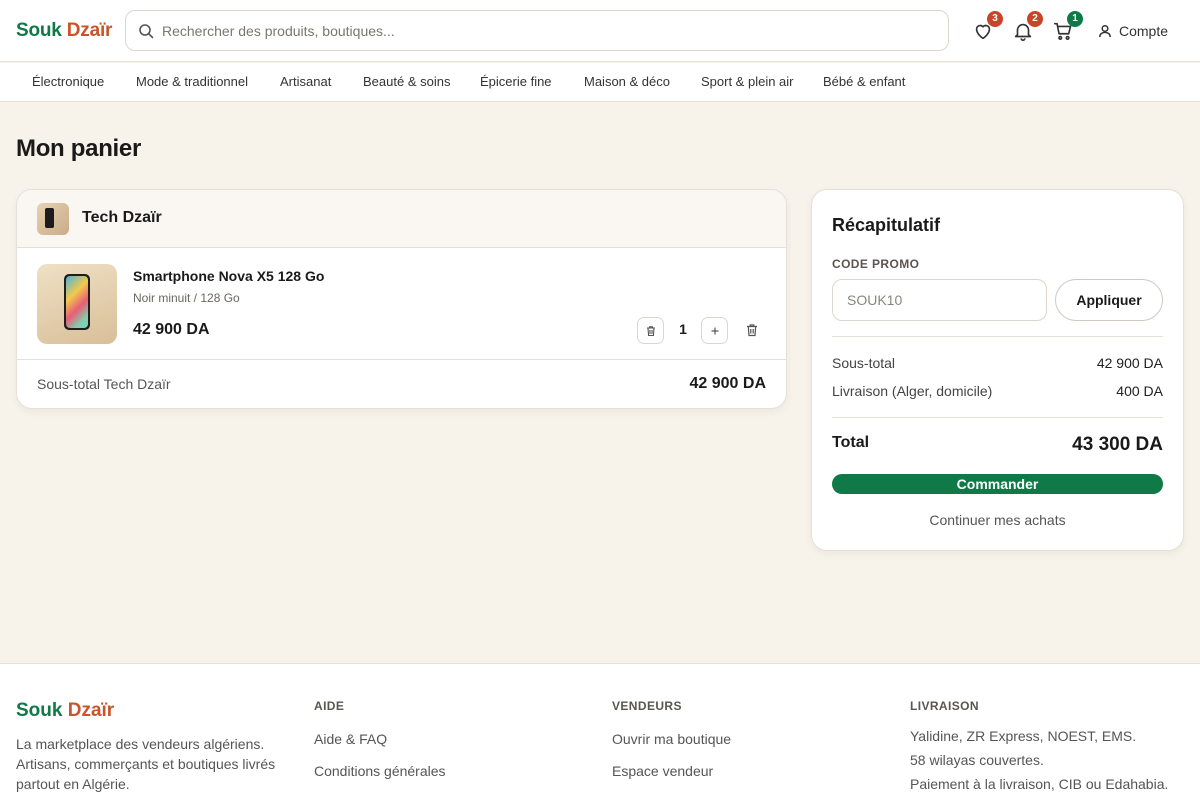 The width and height of the screenshot is (1200, 800). What do you see at coordinates (406, 81) in the screenshot?
I see `category-beaute: Beauté & soins` at bounding box center [406, 81].